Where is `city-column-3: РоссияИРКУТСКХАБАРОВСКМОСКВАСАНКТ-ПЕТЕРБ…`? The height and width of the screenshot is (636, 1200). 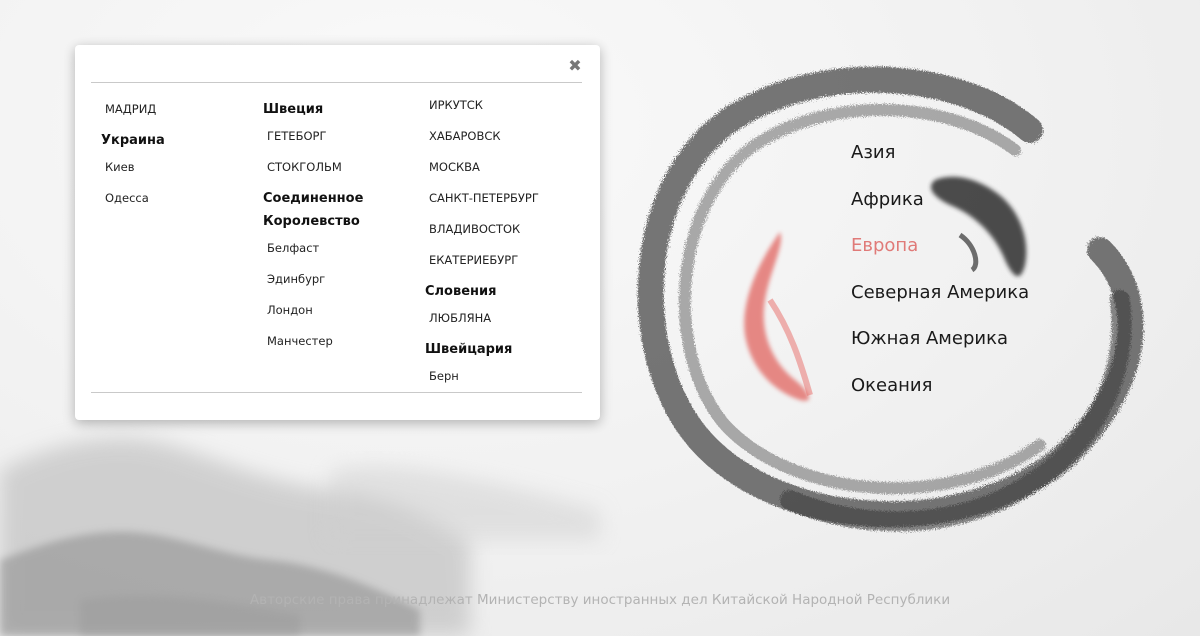 city-column-3: РоссияИРКУТСКХАБАРОВСКМОСКВАСАНКТ-ПЕТЕРБ… is located at coordinates (503, 237).